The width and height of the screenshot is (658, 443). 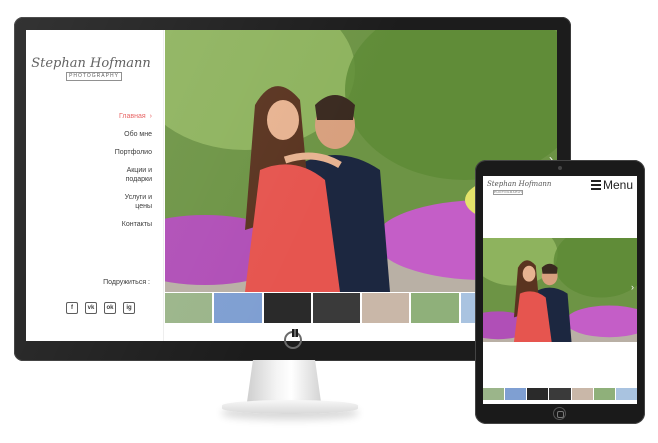 I want to click on nav-item-promotions: Акции и подарки, so click(x=89, y=175).